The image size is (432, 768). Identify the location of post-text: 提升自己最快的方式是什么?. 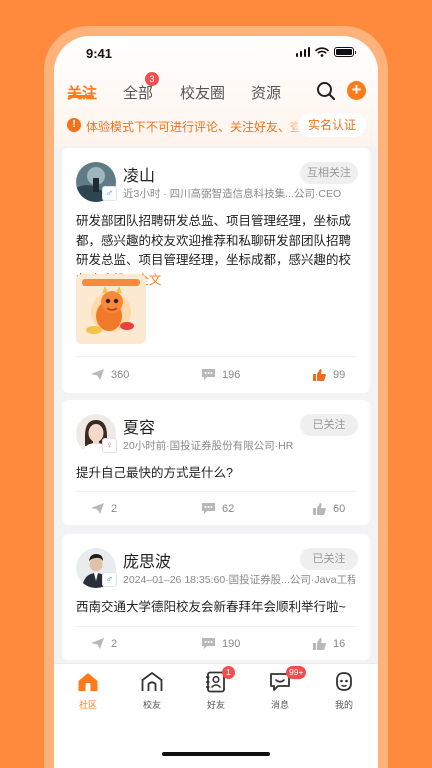
(154, 473).